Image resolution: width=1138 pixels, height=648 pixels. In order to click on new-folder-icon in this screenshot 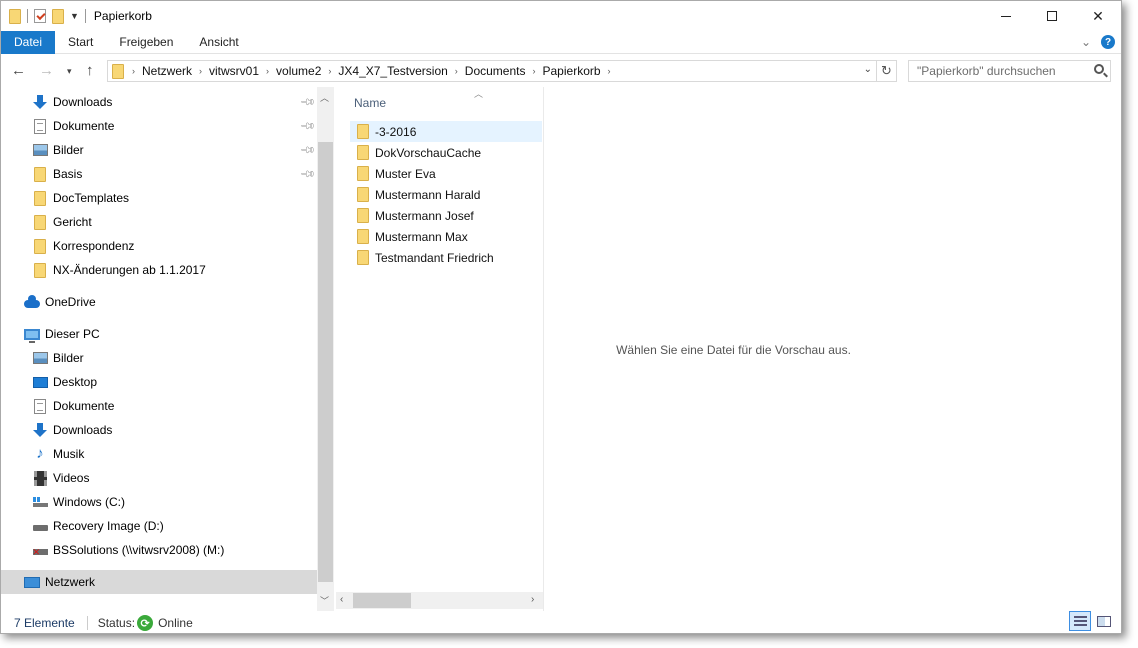, I will do `click(58, 16)`.